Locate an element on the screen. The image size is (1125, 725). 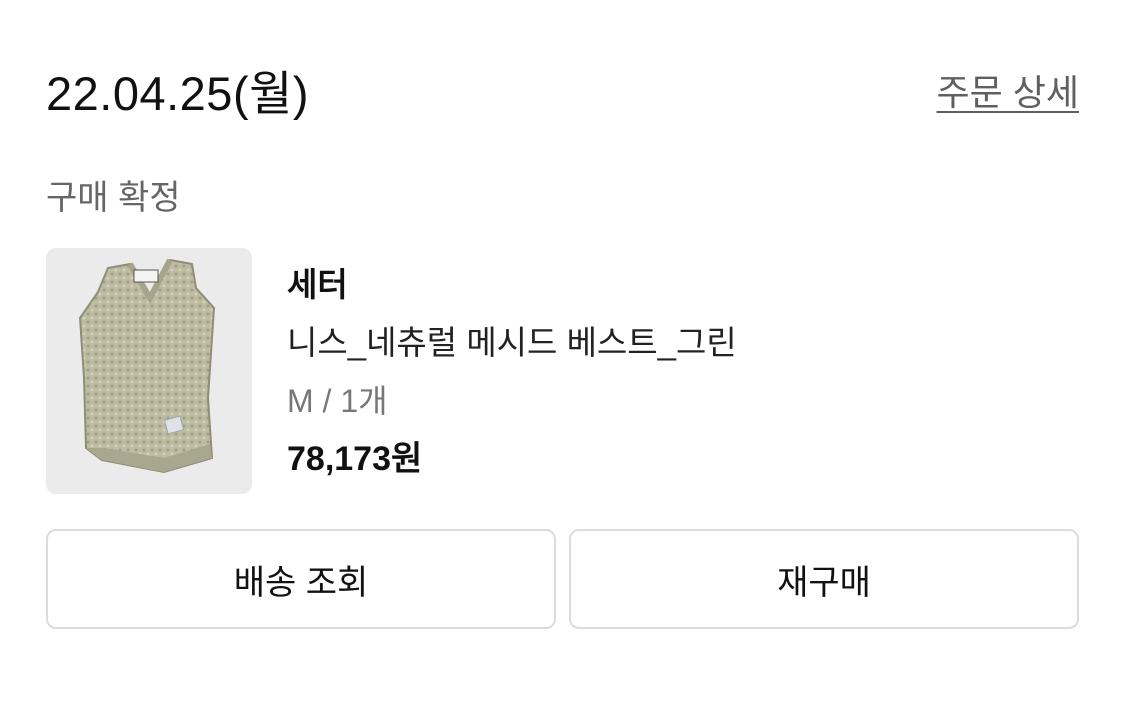
product-info: 세터 니스_네츄럴 메시드 베스트_그린 M / 1개 78,173원 is located at coordinates (512, 372).